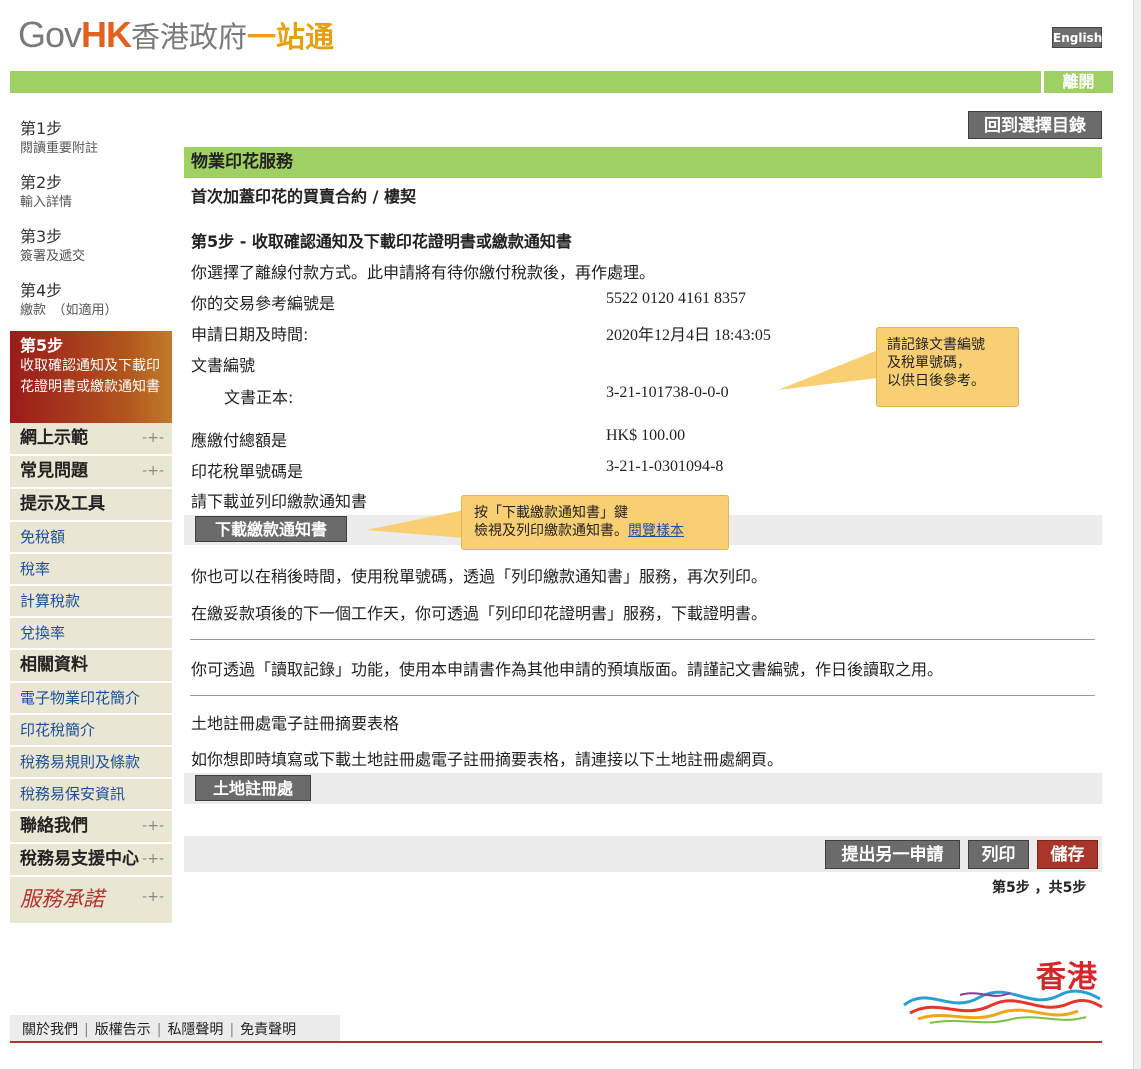  I want to click on nav-link-tax-rates: 稅率, so click(91, 570).